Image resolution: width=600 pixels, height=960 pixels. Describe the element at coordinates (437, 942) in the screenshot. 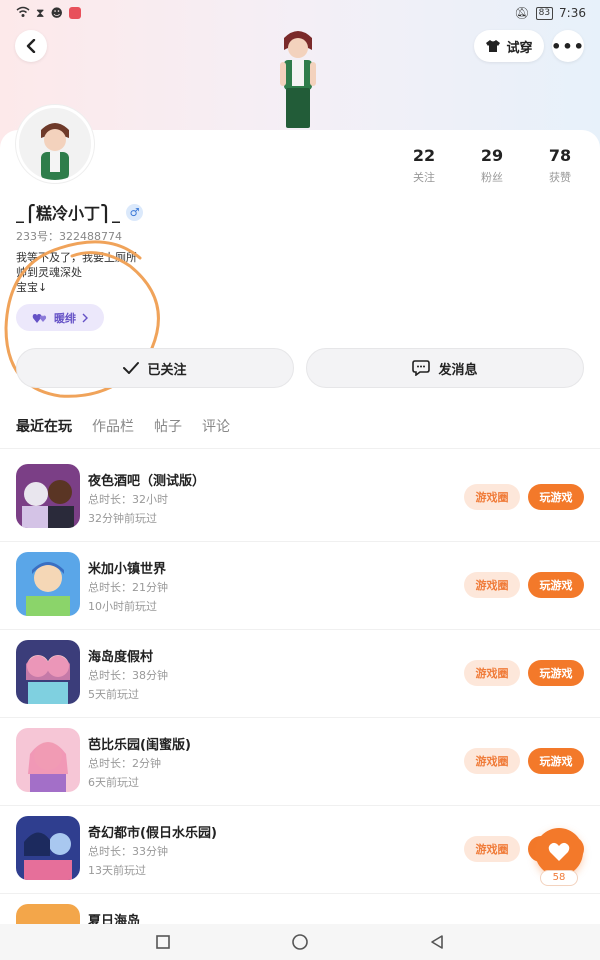

I see `back-nav-icon` at that location.